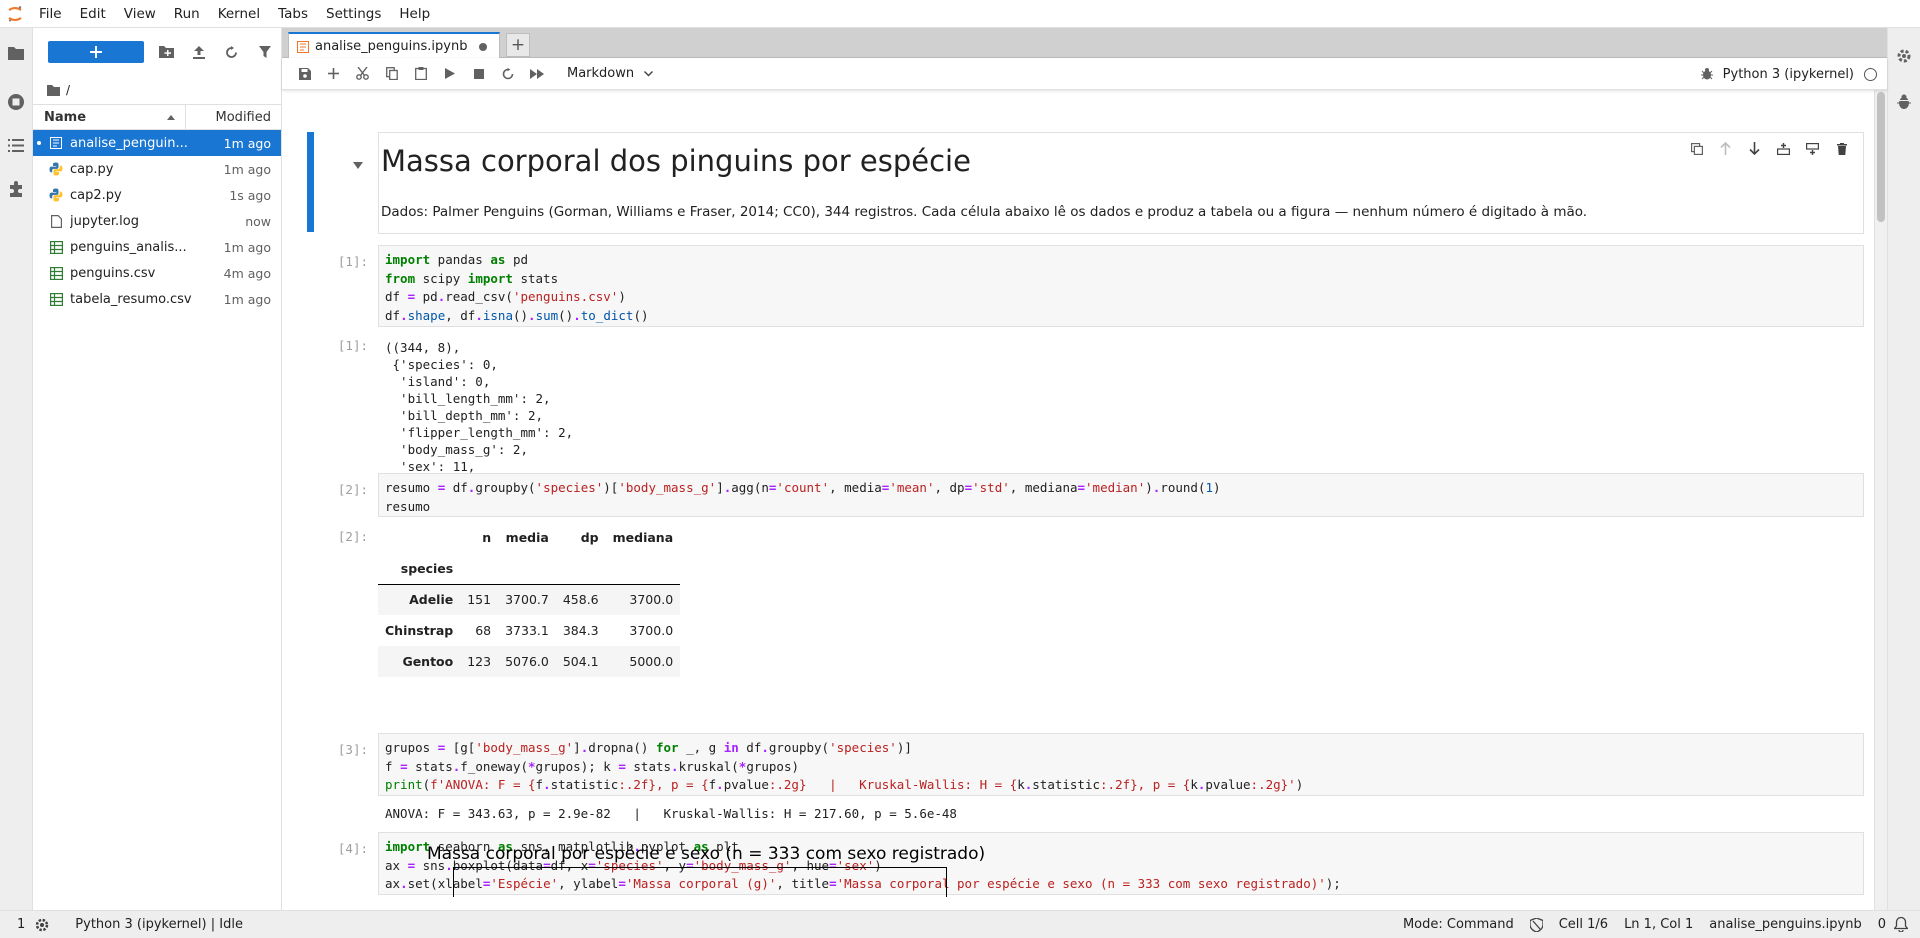  I want to click on move-up-icon, so click(1725, 148).